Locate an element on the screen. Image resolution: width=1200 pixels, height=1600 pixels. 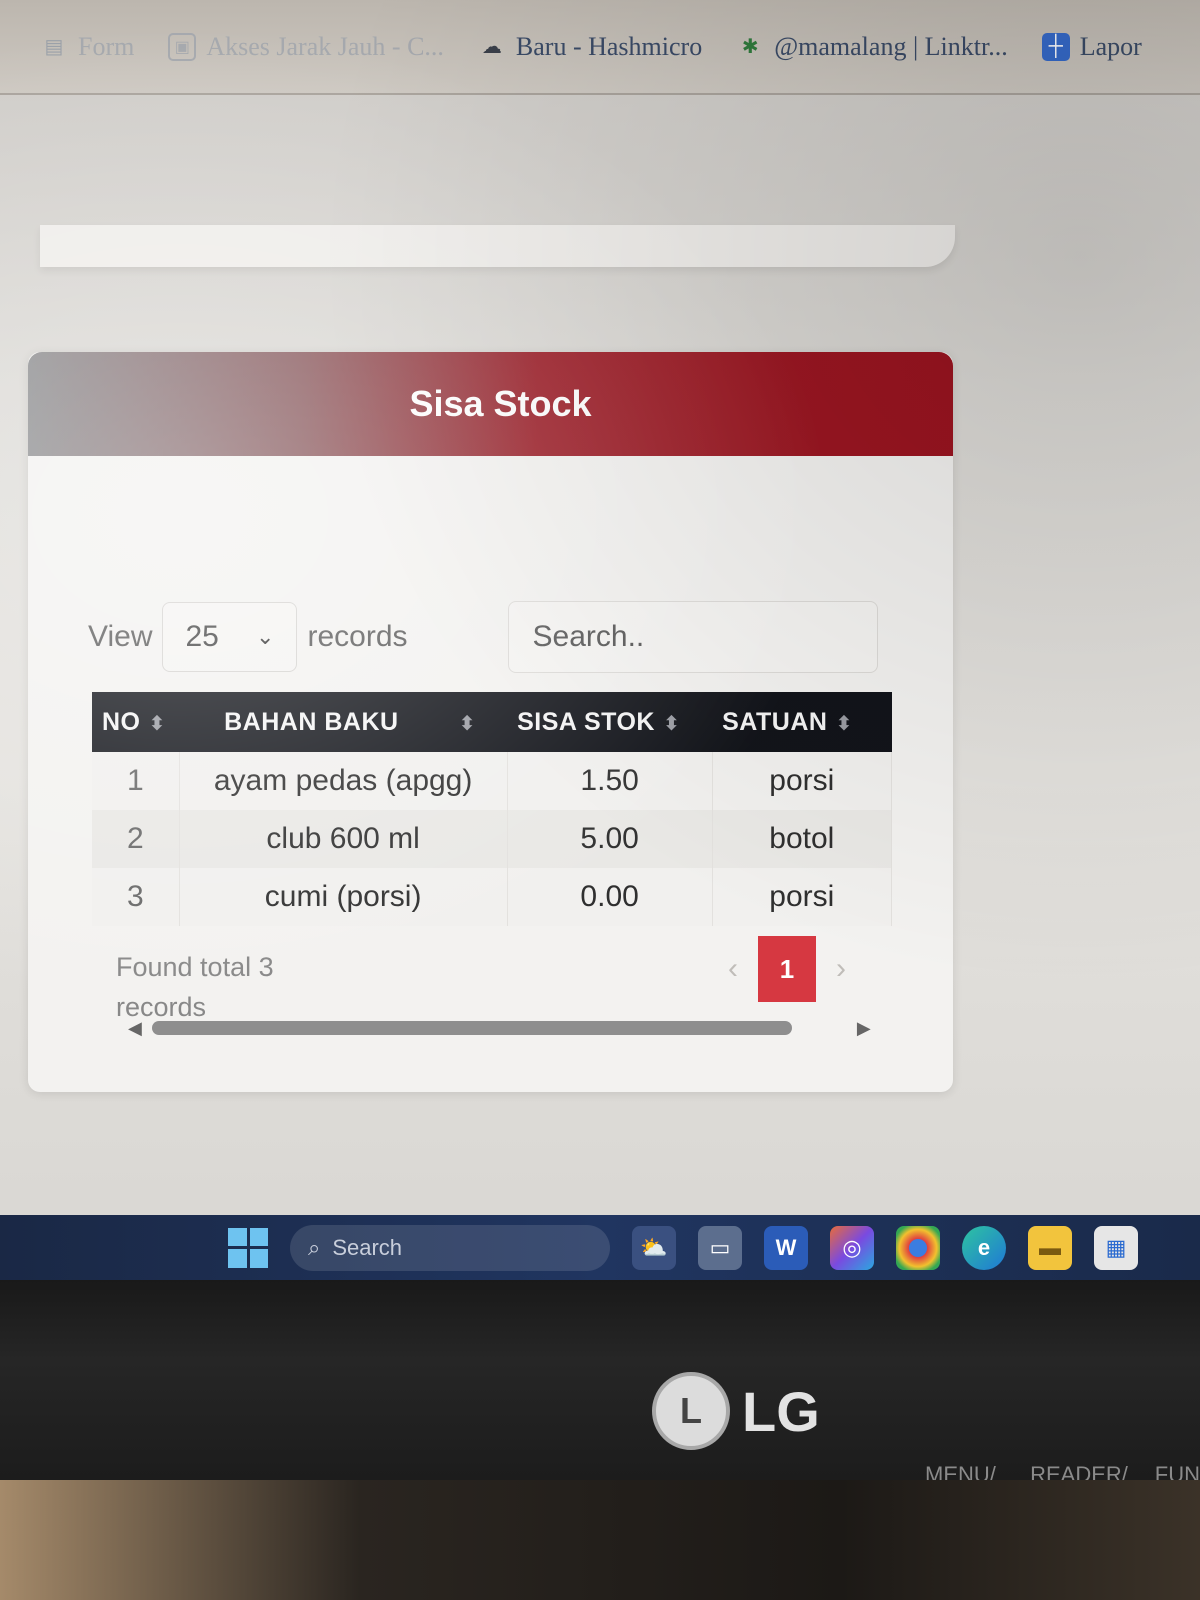
edge-icon: e is located at coordinates (984, 1247).